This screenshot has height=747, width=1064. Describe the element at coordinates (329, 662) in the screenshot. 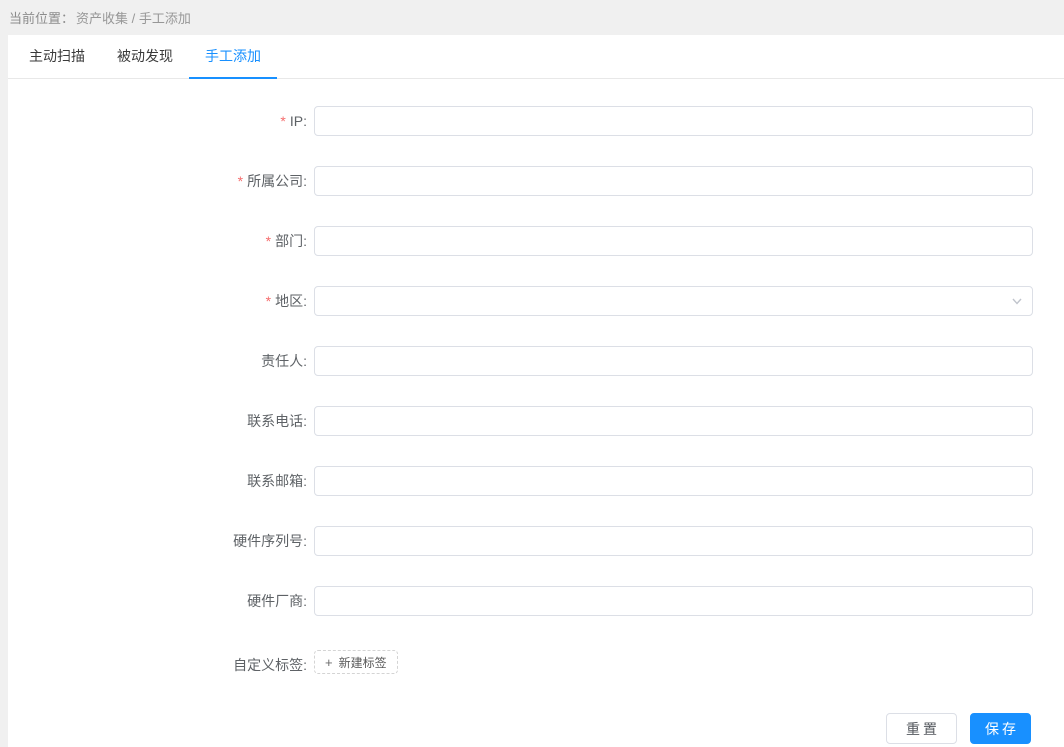

I see `plus-icon: +` at that location.